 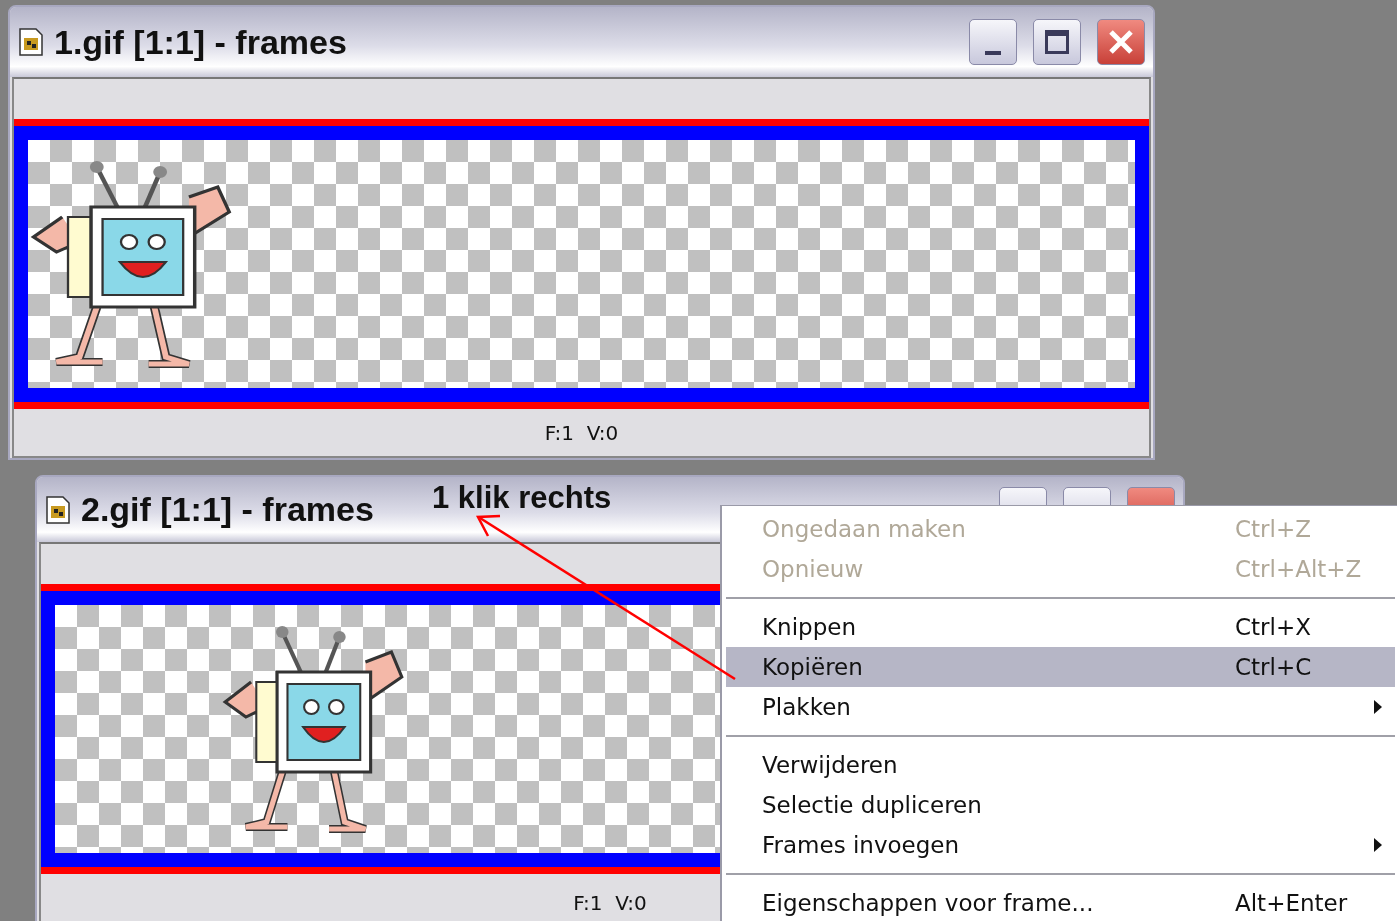 What do you see at coordinates (200, 42) in the screenshot?
I see `window-title: 1.gif [1:1] - frames` at bounding box center [200, 42].